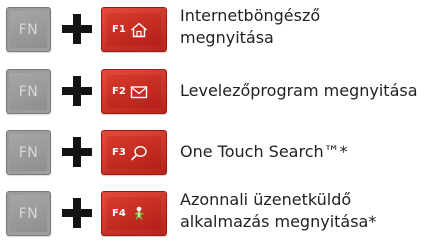 The height and width of the screenshot is (242, 436). I want to click on shortcut-description: Levelezőprogram megnyitása, so click(305, 91).